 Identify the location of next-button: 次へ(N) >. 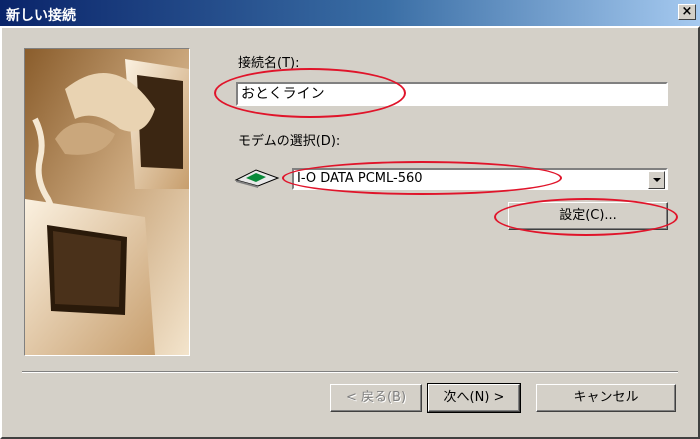
(474, 398).